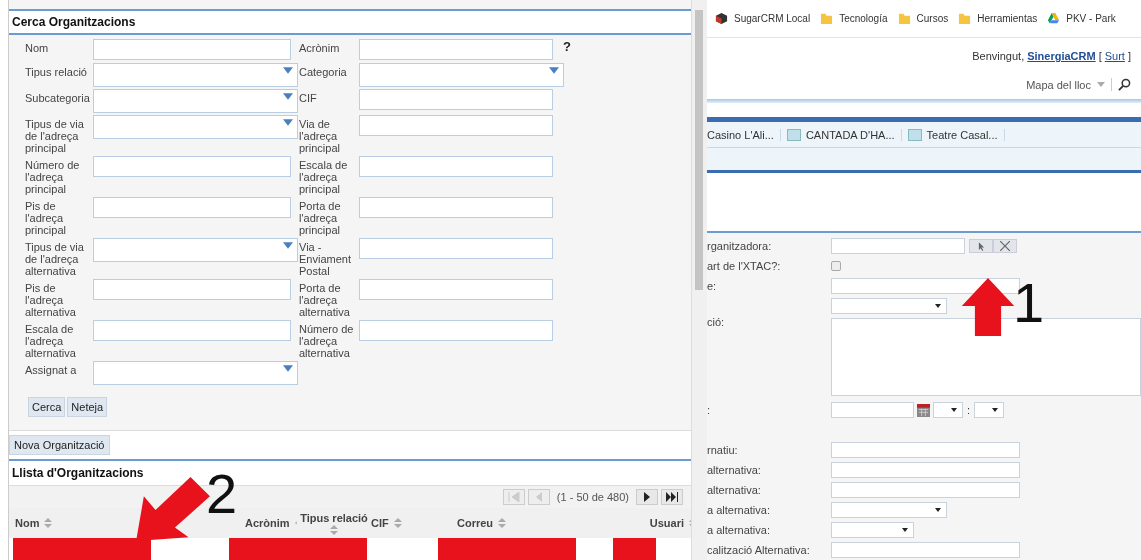 Image resolution: width=1141 pixels, height=560 pixels. I want to click on user-link: SinergiaCRM, so click(1061, 56).